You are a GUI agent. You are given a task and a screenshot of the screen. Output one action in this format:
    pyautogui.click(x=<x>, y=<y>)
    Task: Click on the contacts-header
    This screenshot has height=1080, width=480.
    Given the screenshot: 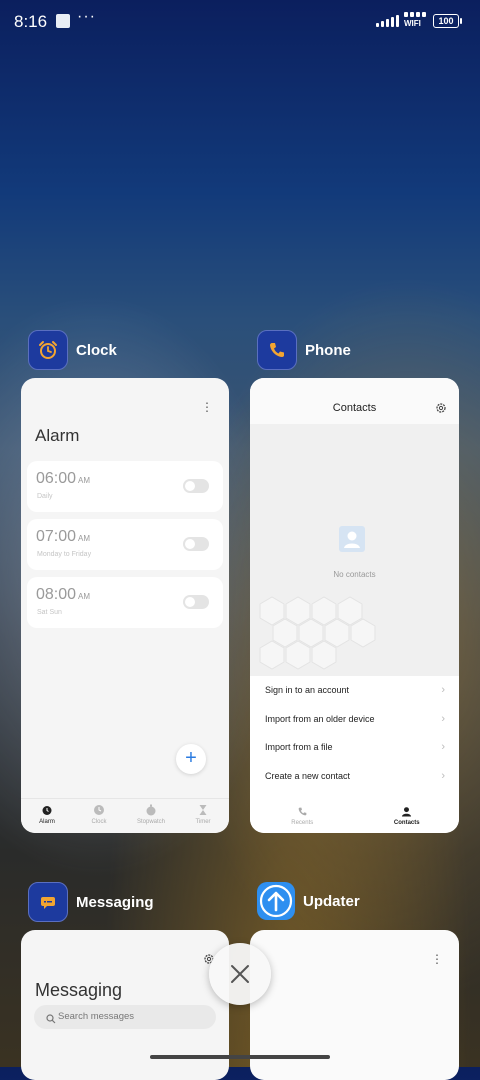 What is the action you would take?
    pyautogui.click(x=354, y=401)
    